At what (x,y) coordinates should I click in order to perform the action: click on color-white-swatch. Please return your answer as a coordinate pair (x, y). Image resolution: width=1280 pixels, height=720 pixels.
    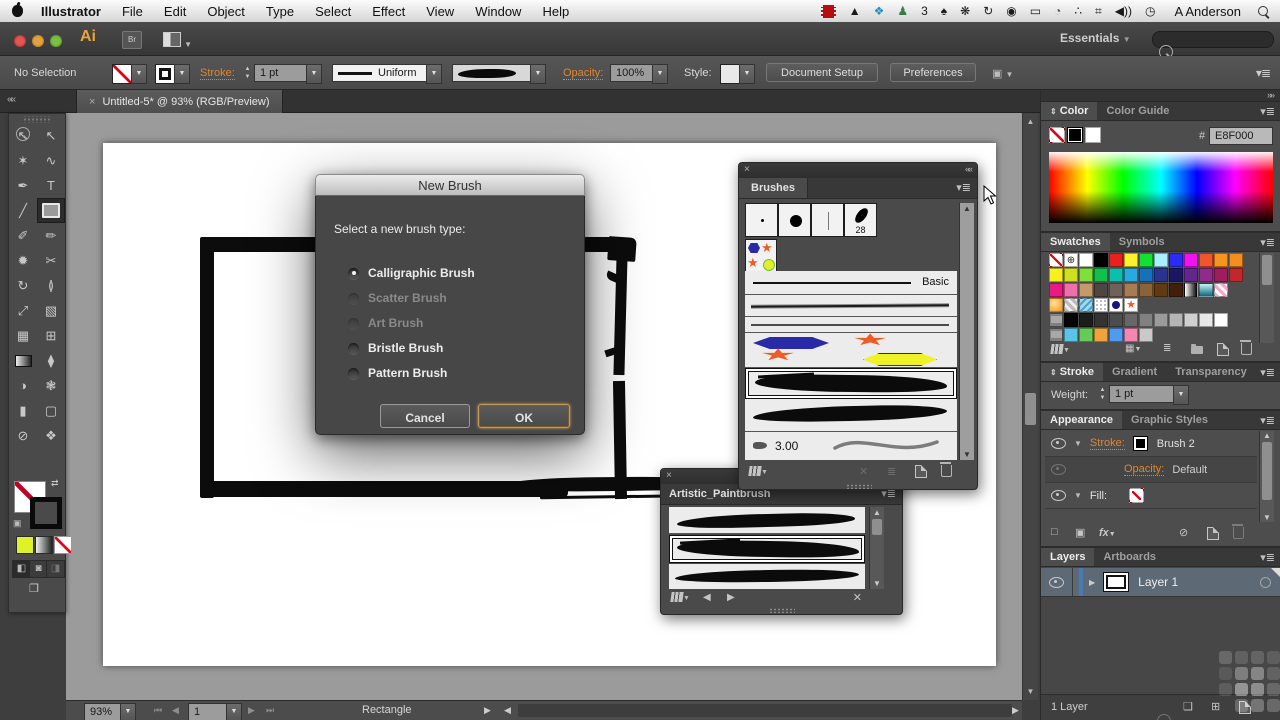
    Looking at the image, I should click on (1093, 135).